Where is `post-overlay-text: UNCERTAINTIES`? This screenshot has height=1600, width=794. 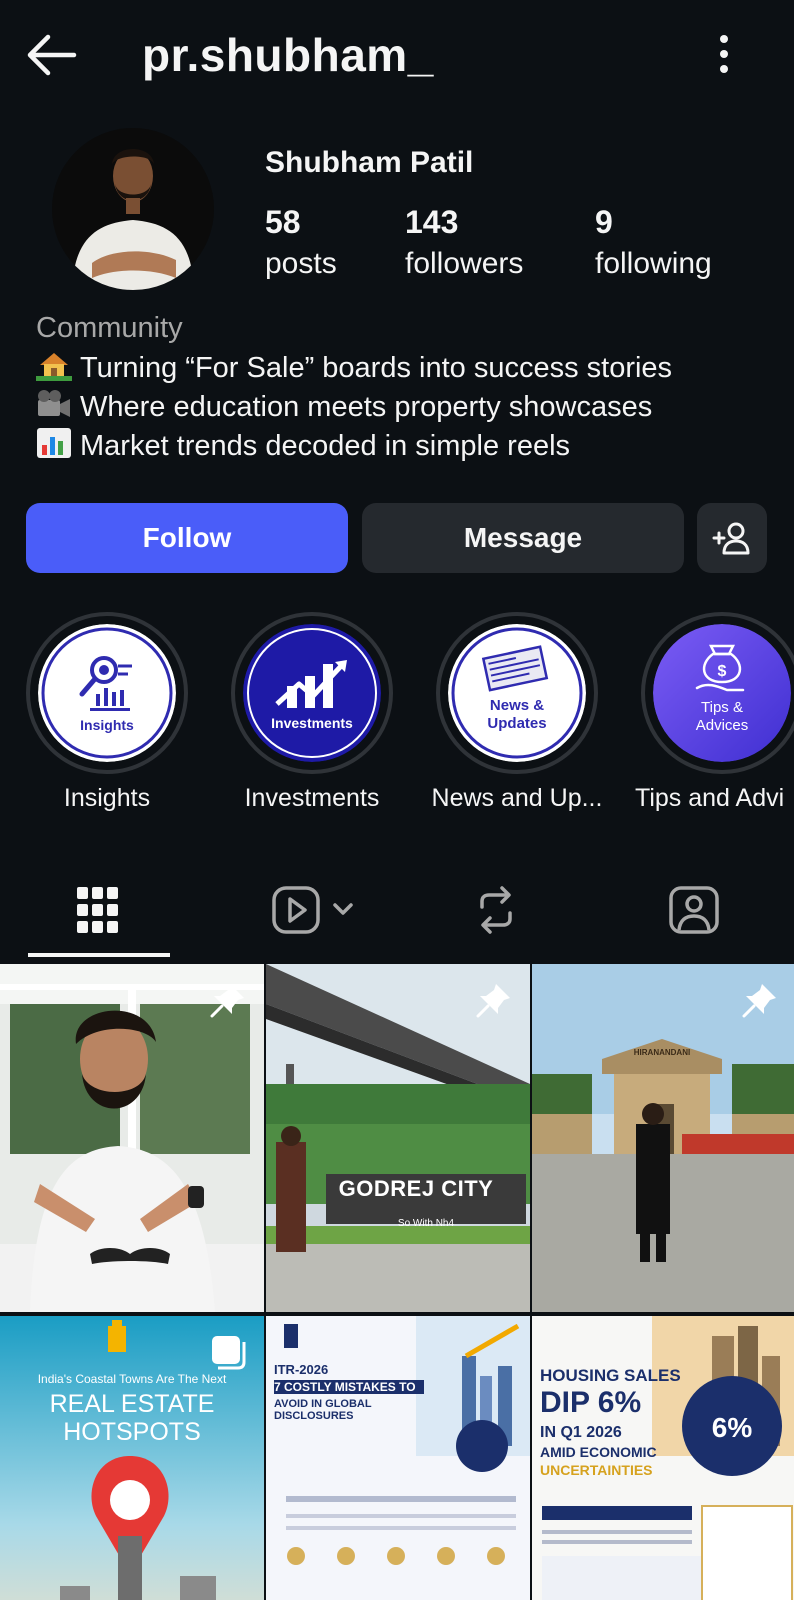 post-overlay-text: UNCERTAINTIES is located at coordinates (596, 1470).